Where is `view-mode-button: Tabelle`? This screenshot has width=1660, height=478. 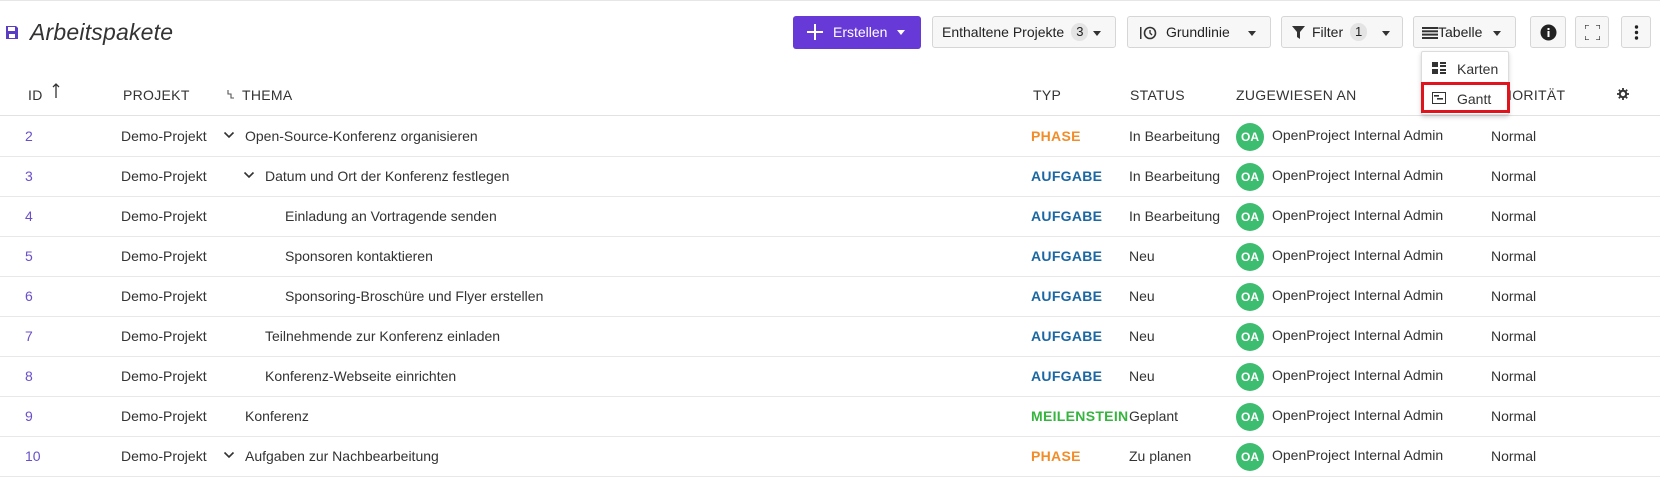 view-mode-button: Tabelle is located at coordinates (1464, 32).